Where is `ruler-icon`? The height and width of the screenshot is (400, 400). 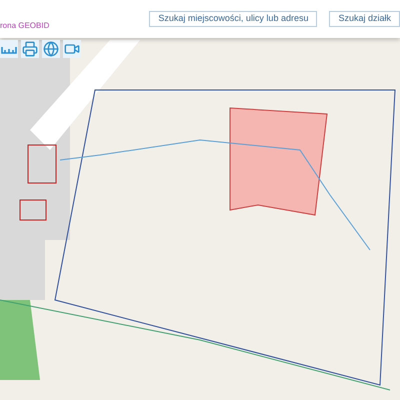
ruler-icon is located at coordinates (9, 49).